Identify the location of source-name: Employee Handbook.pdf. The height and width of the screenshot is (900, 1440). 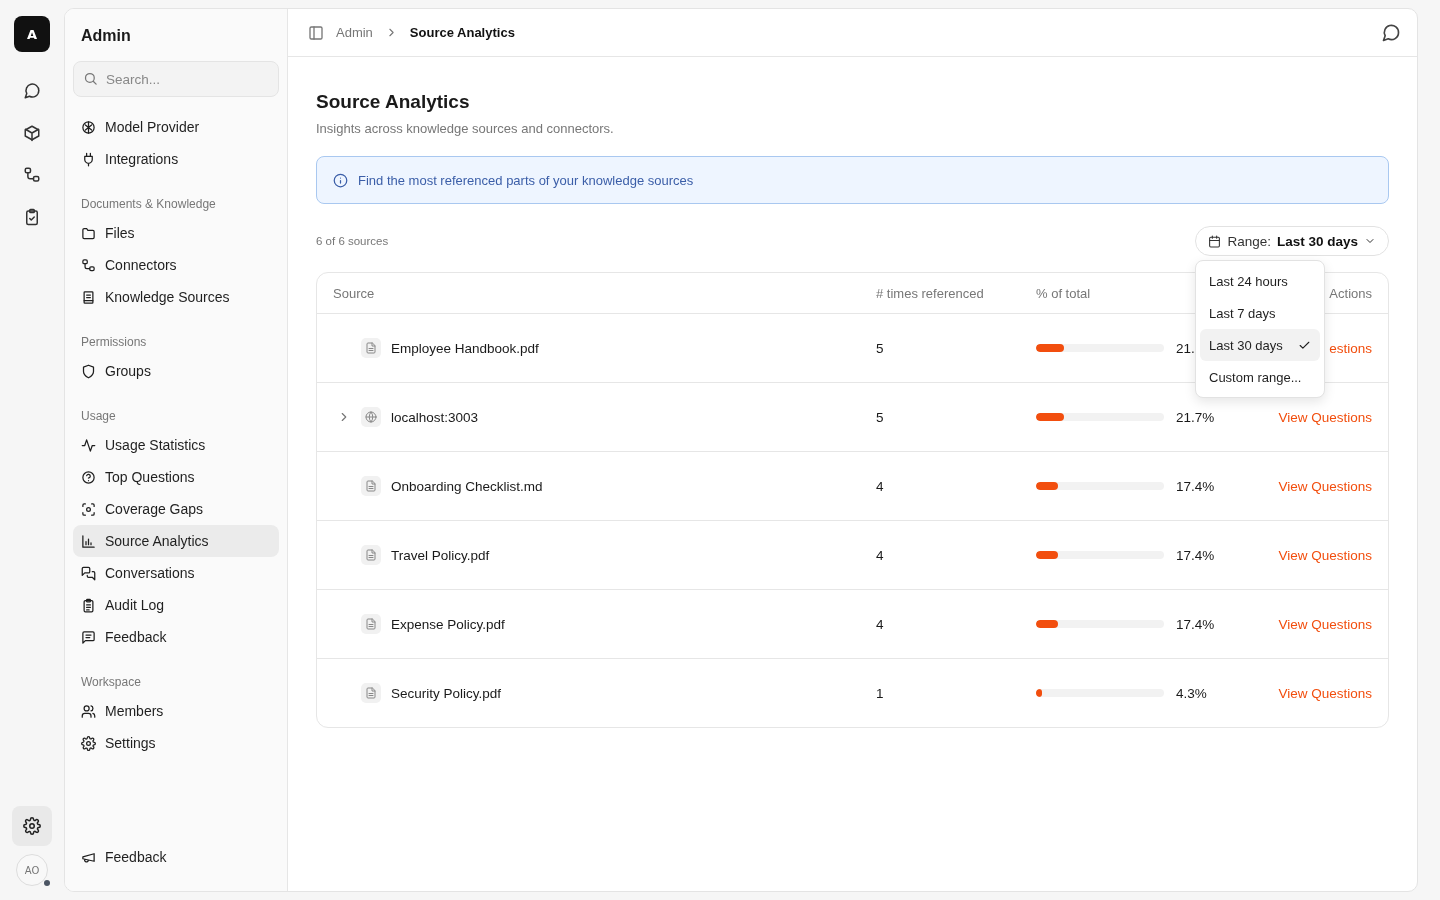
(465, 348).